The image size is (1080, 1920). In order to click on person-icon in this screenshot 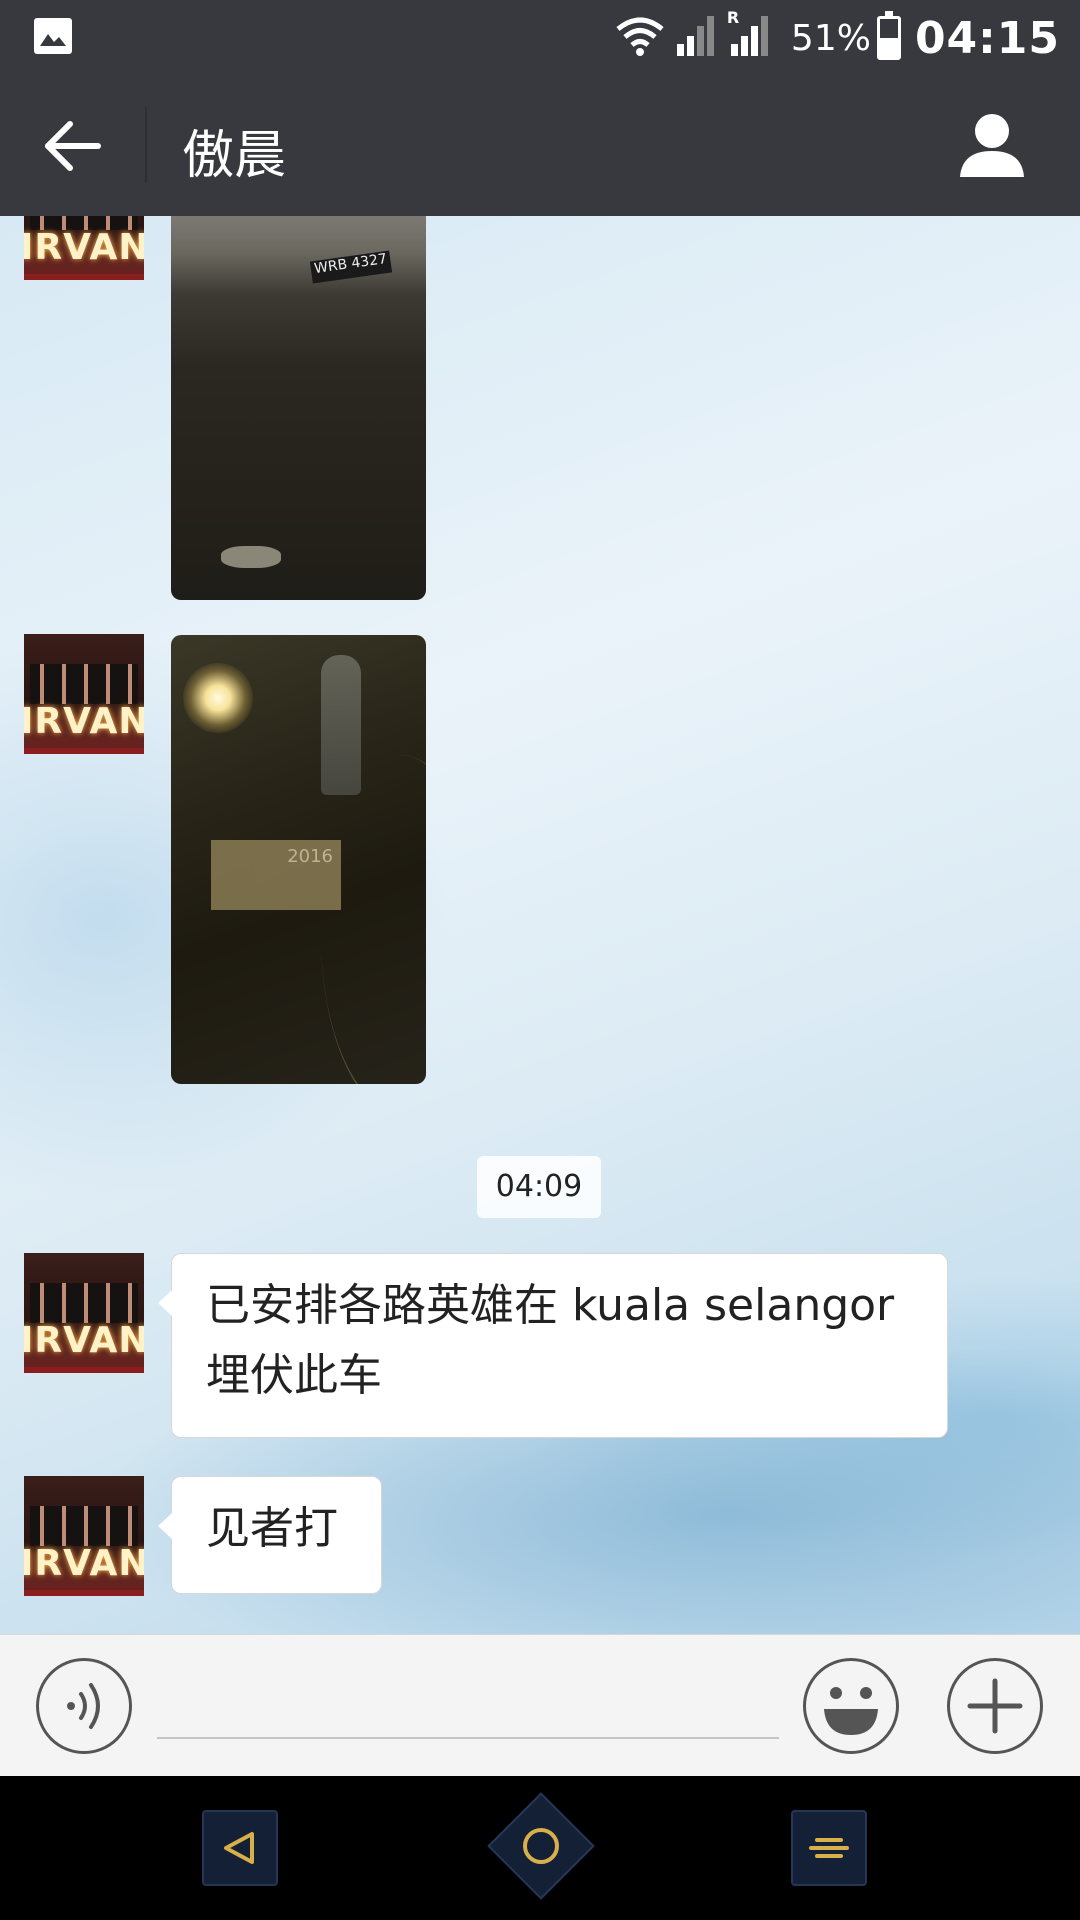, I will do `click(992, 145)`.